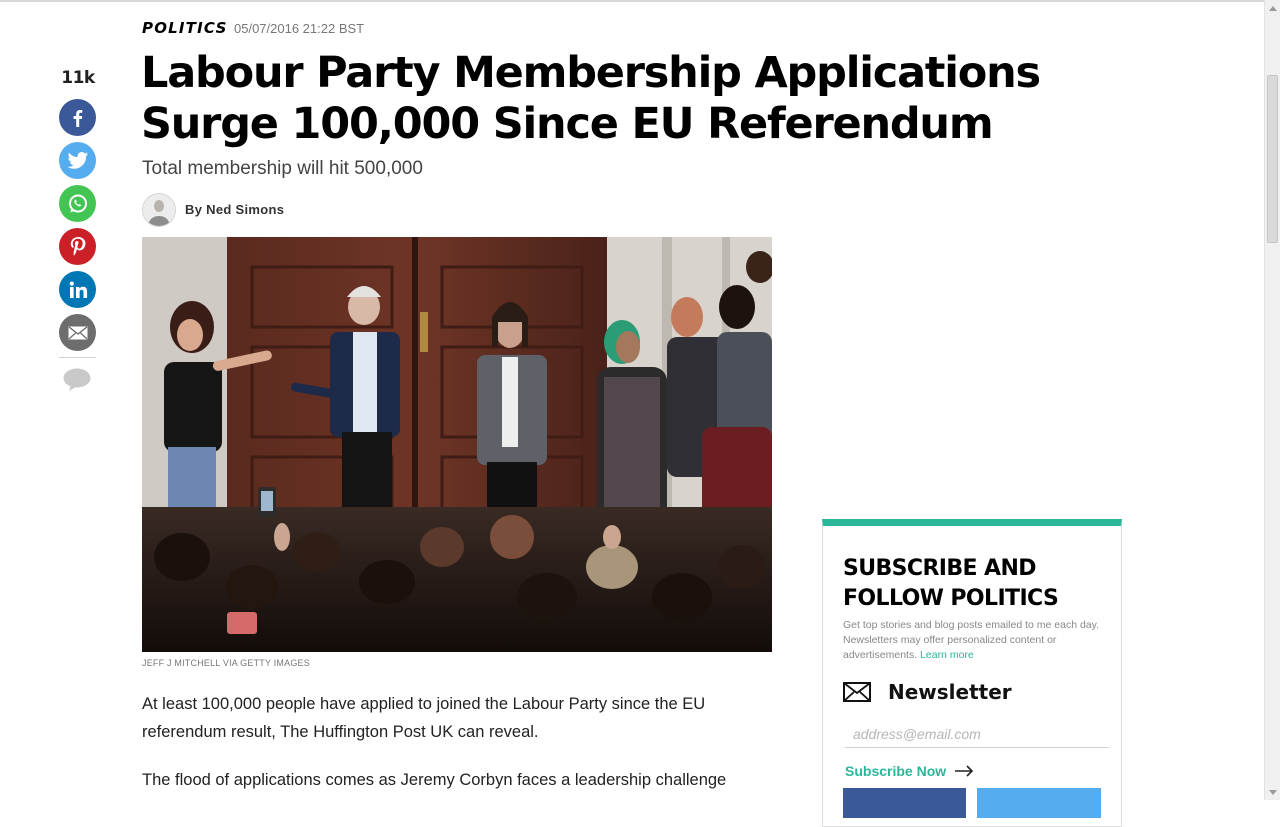 The image size is (1280, 827). Describe the element at coordinates (234, 209) in the screenshot. I see `author-byline: By Ned Simons` at that location.